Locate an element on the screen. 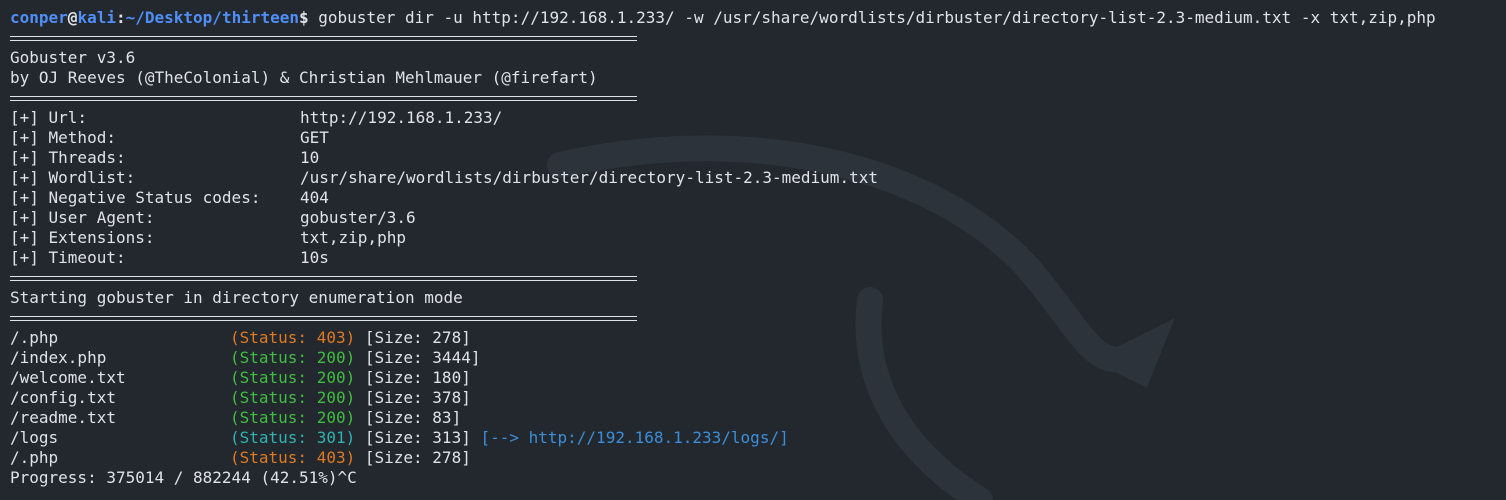  progress-line: Progress: 375014 / 882244 (42.51%)^C is located at coordinates (183, 477).